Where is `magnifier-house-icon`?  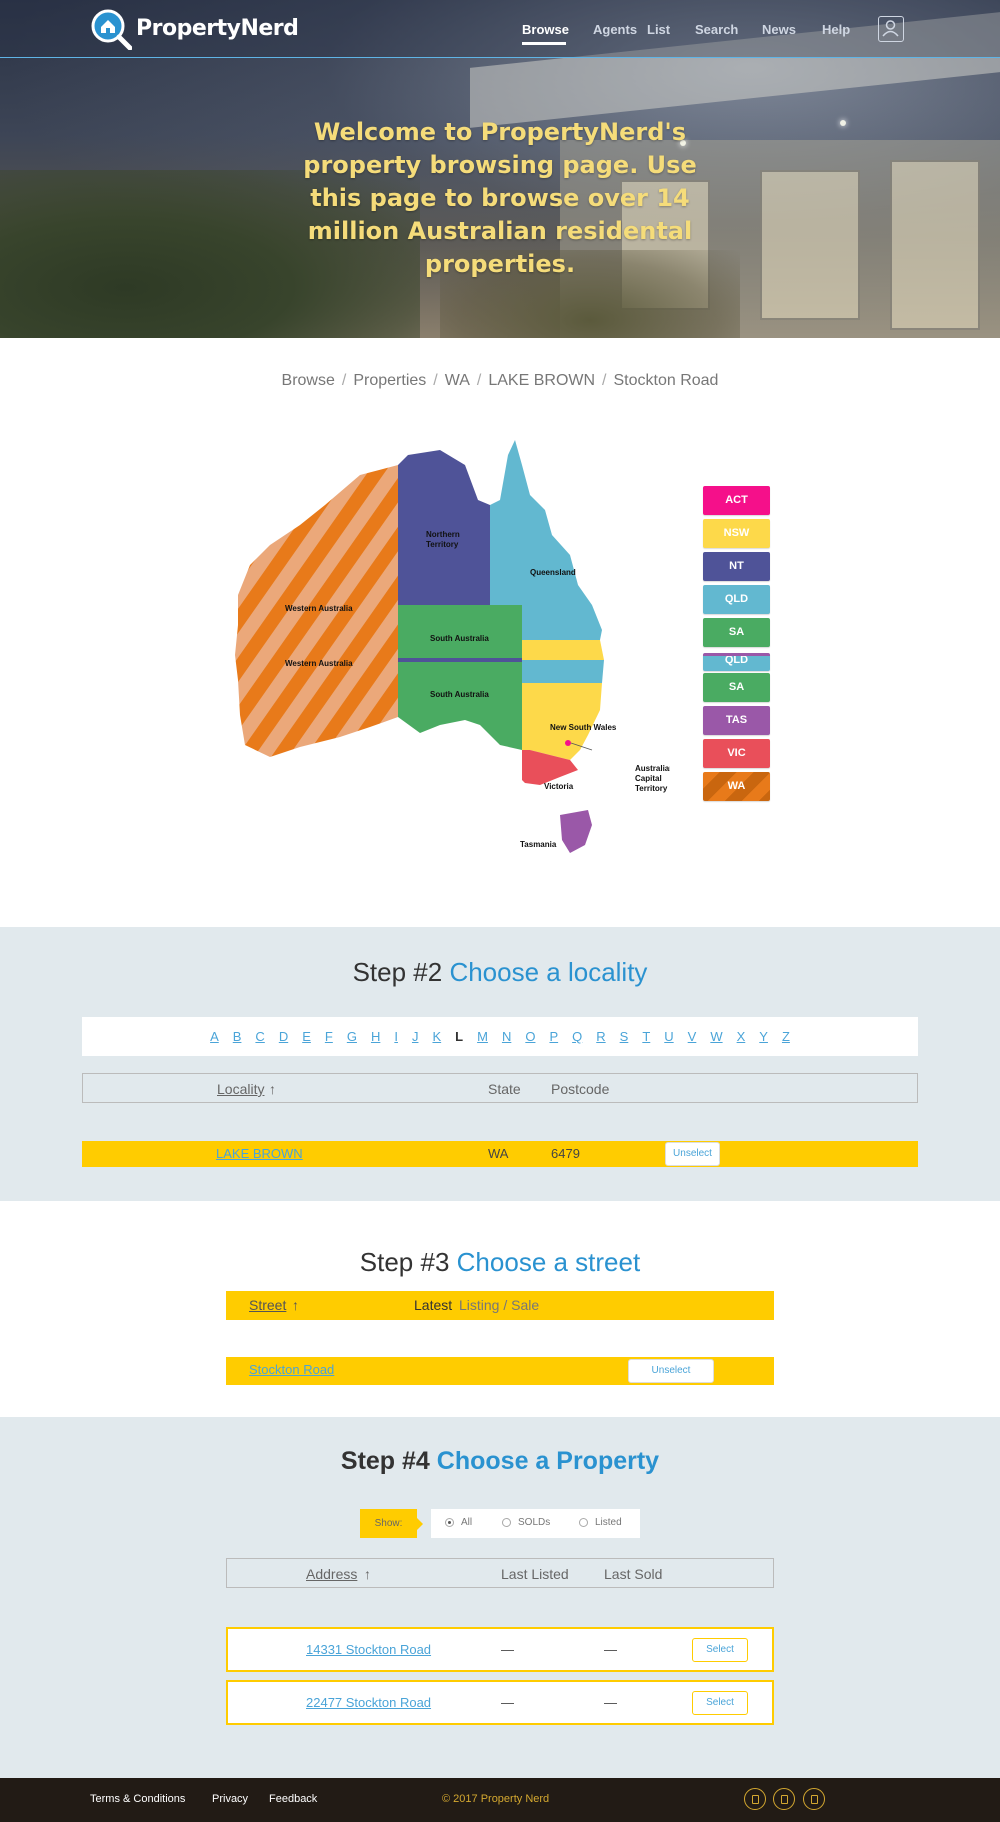
magnifier-house-icon is located at coordinates (111, 29).